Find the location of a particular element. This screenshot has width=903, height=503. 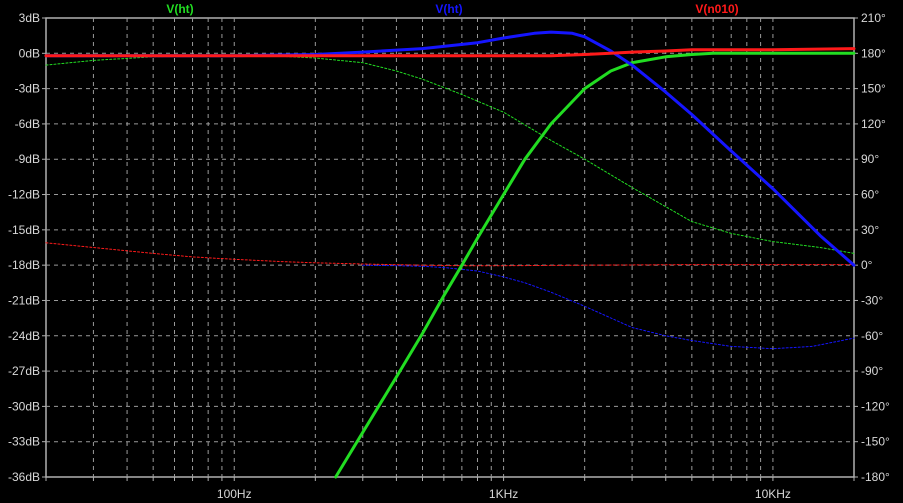

y-left-tick-label: -36dB is located at coordinates (24, 477).